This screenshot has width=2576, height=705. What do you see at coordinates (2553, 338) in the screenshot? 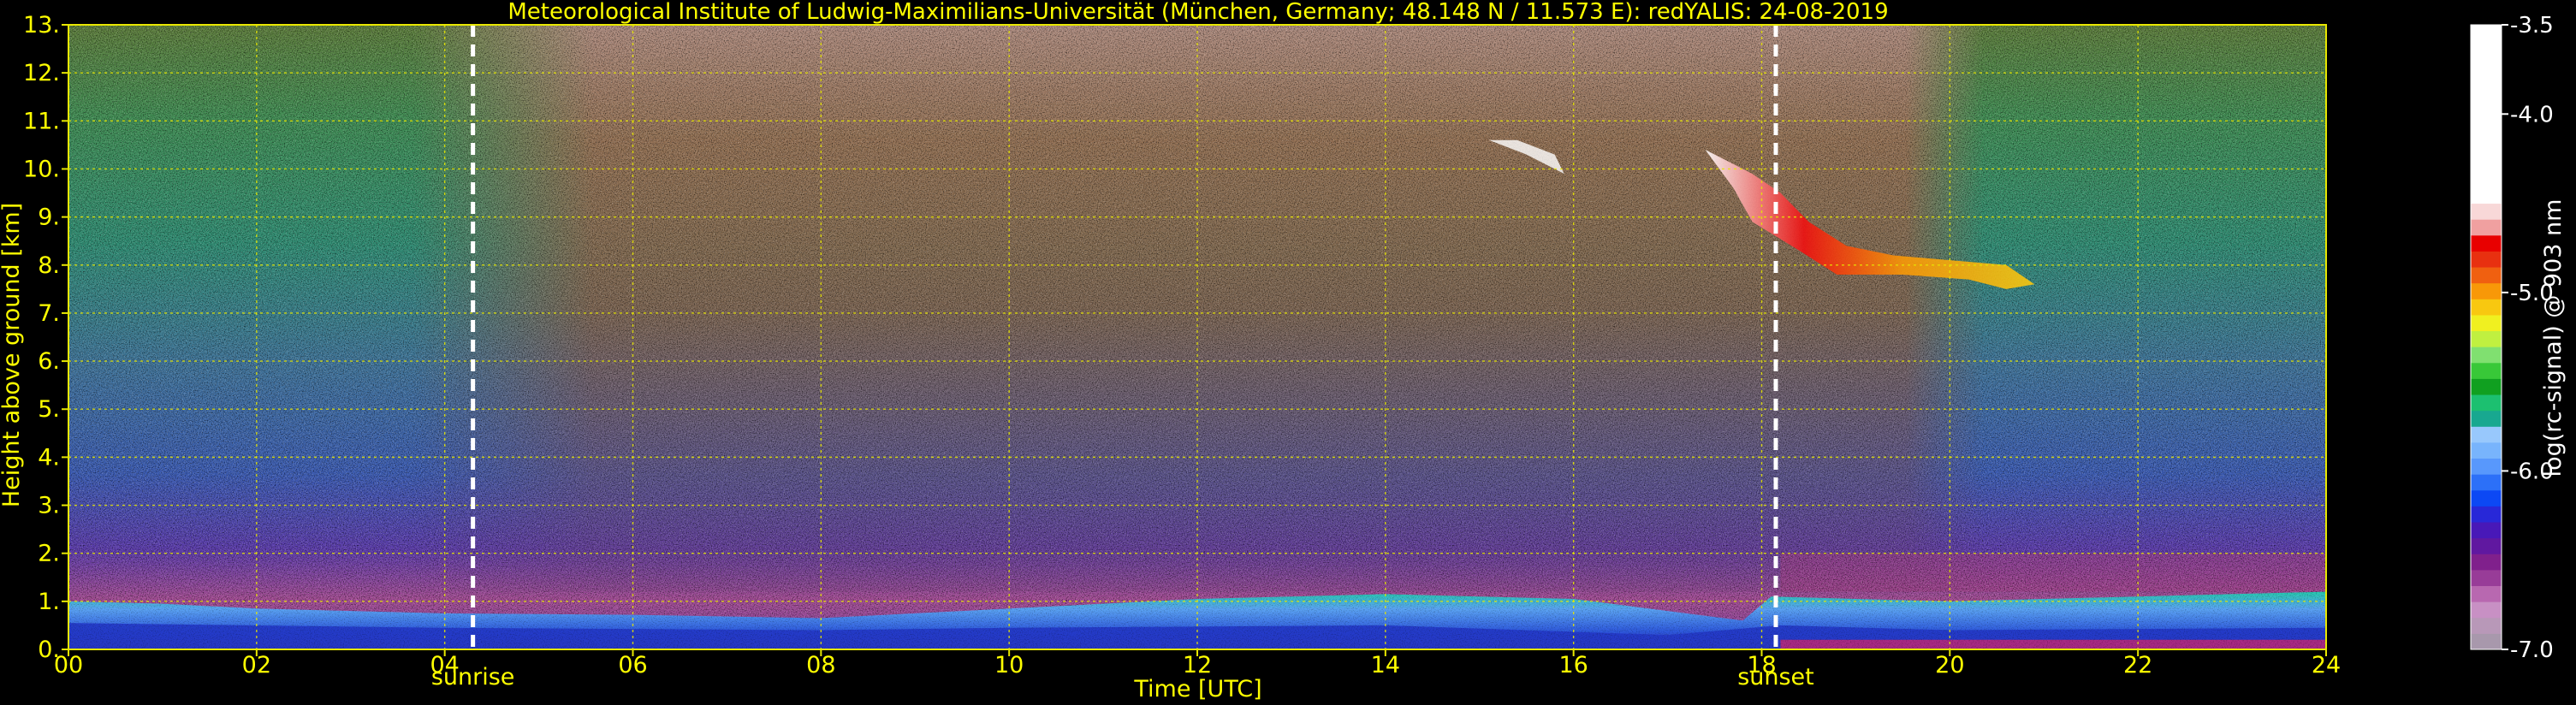
I see `colorbar-label: log(rc-signal) @ 903 nm` at bounding box center [2553, 338].